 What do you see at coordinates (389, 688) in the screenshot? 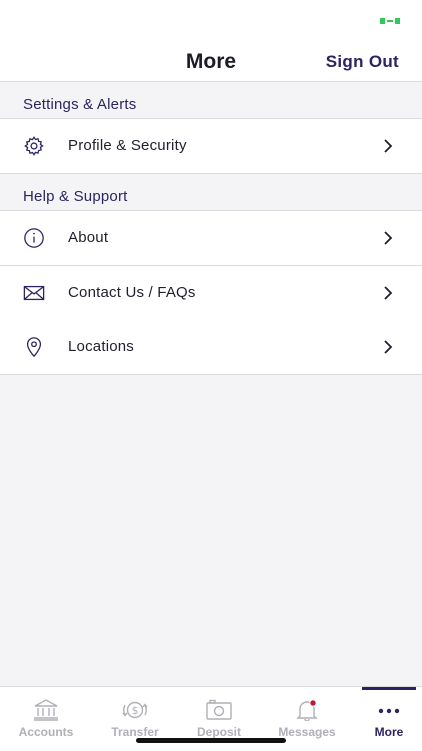
I see `active-tab-indicator` at bounding box center [389, 688].